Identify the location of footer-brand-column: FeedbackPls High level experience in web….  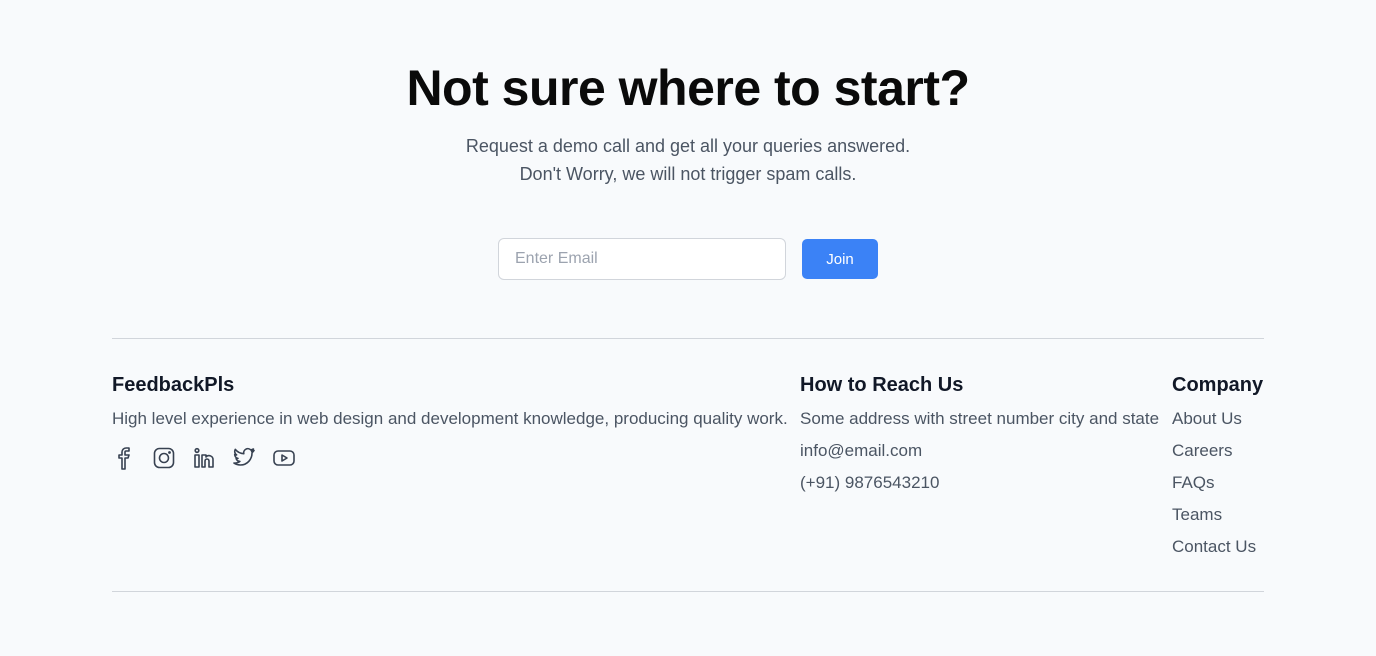
(450, 421).